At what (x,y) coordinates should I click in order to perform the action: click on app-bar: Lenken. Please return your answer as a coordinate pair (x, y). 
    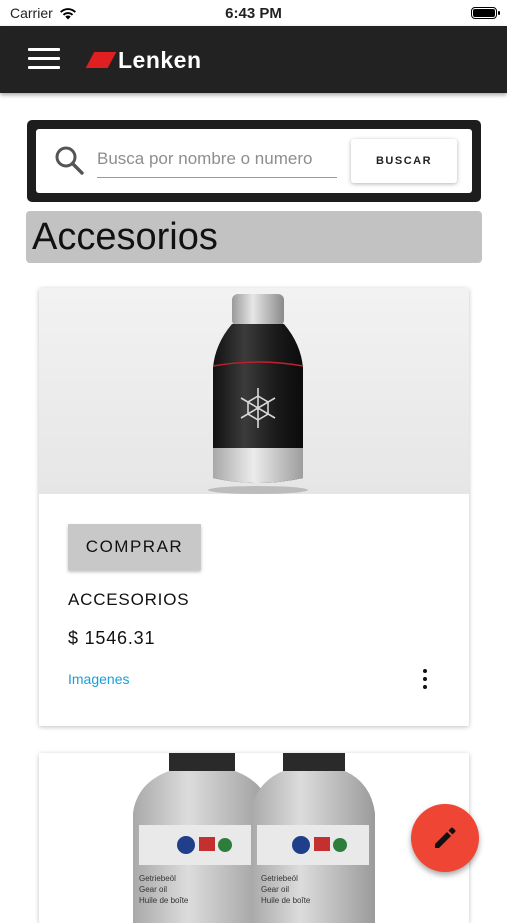
    Looking at the image, I should click on (253, 59).